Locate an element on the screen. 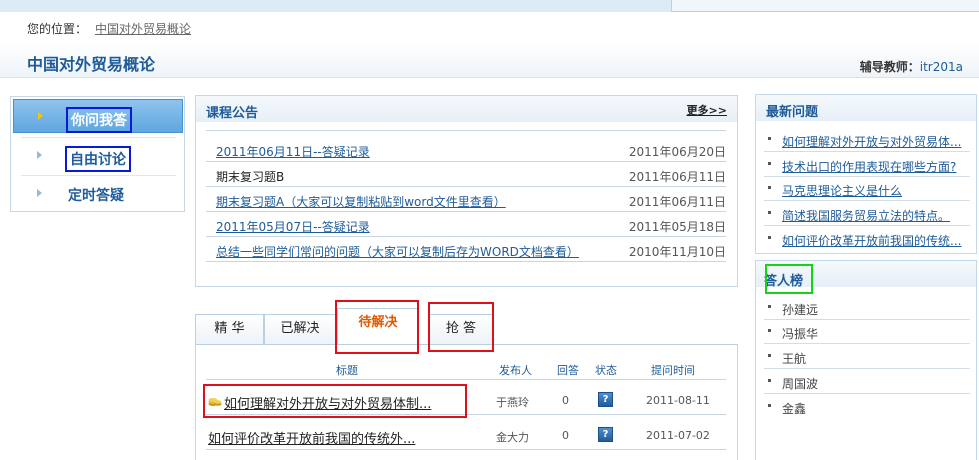 This screenshot has height=460, width=979. menu-item-label: 自由讨论 is located at coordinates (98, 159).